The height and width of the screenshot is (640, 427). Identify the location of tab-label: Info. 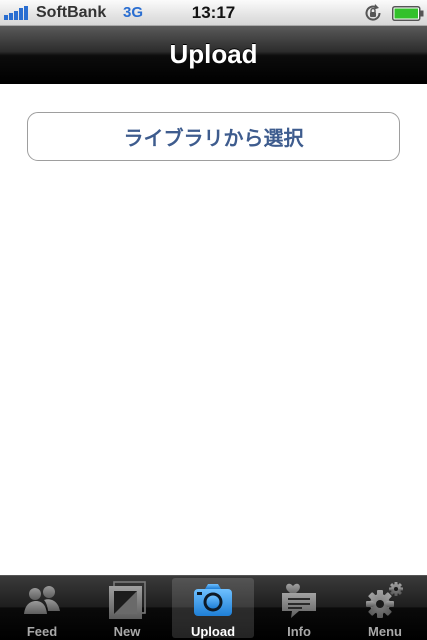
(299, 631).